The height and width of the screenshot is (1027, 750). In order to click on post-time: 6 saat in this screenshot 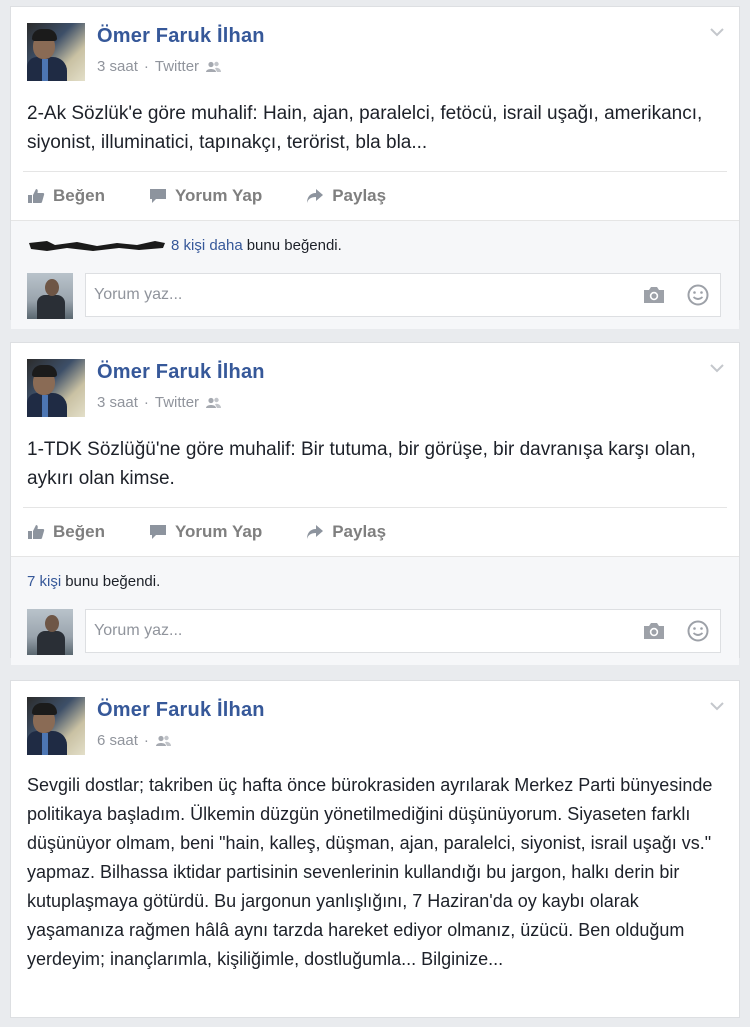, I will do `click(117, 740)`.